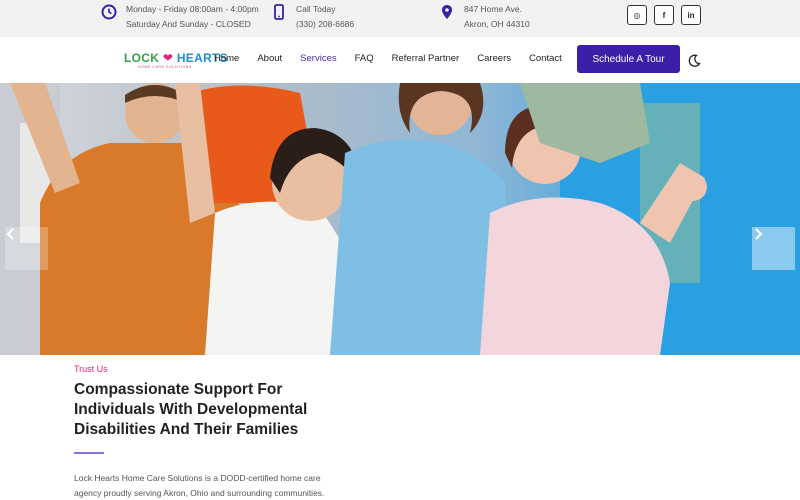 The image size is (800, 500). I want to click on address-city: Akron, OH 44310, so click(497, 24).